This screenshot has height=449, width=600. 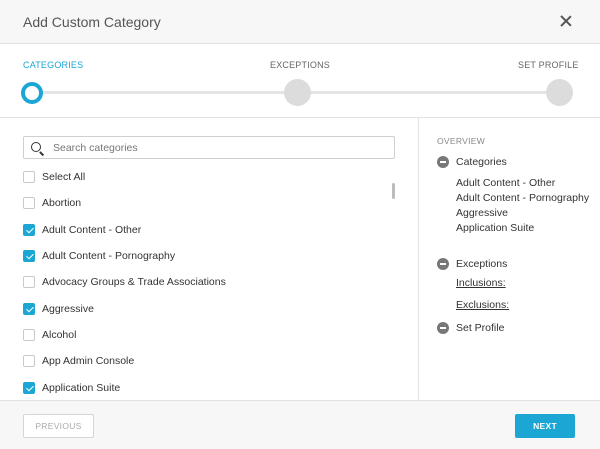 I want to click on overview-selected-item: Aggressive, so click(x=482, y=213).